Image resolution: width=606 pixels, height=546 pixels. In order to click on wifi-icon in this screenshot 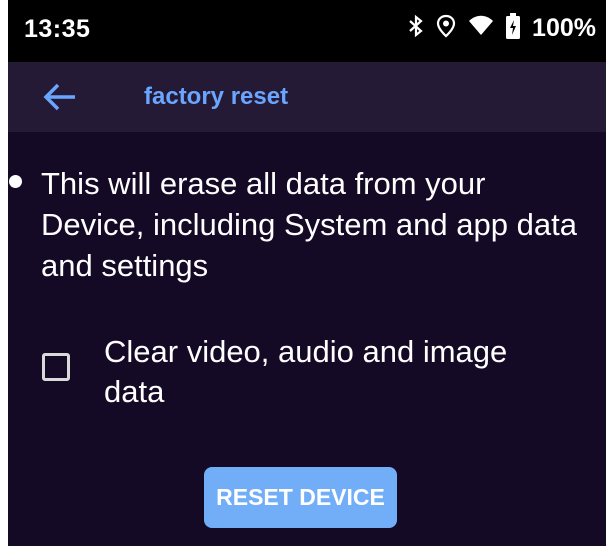, I will do `click(481, 28)`.